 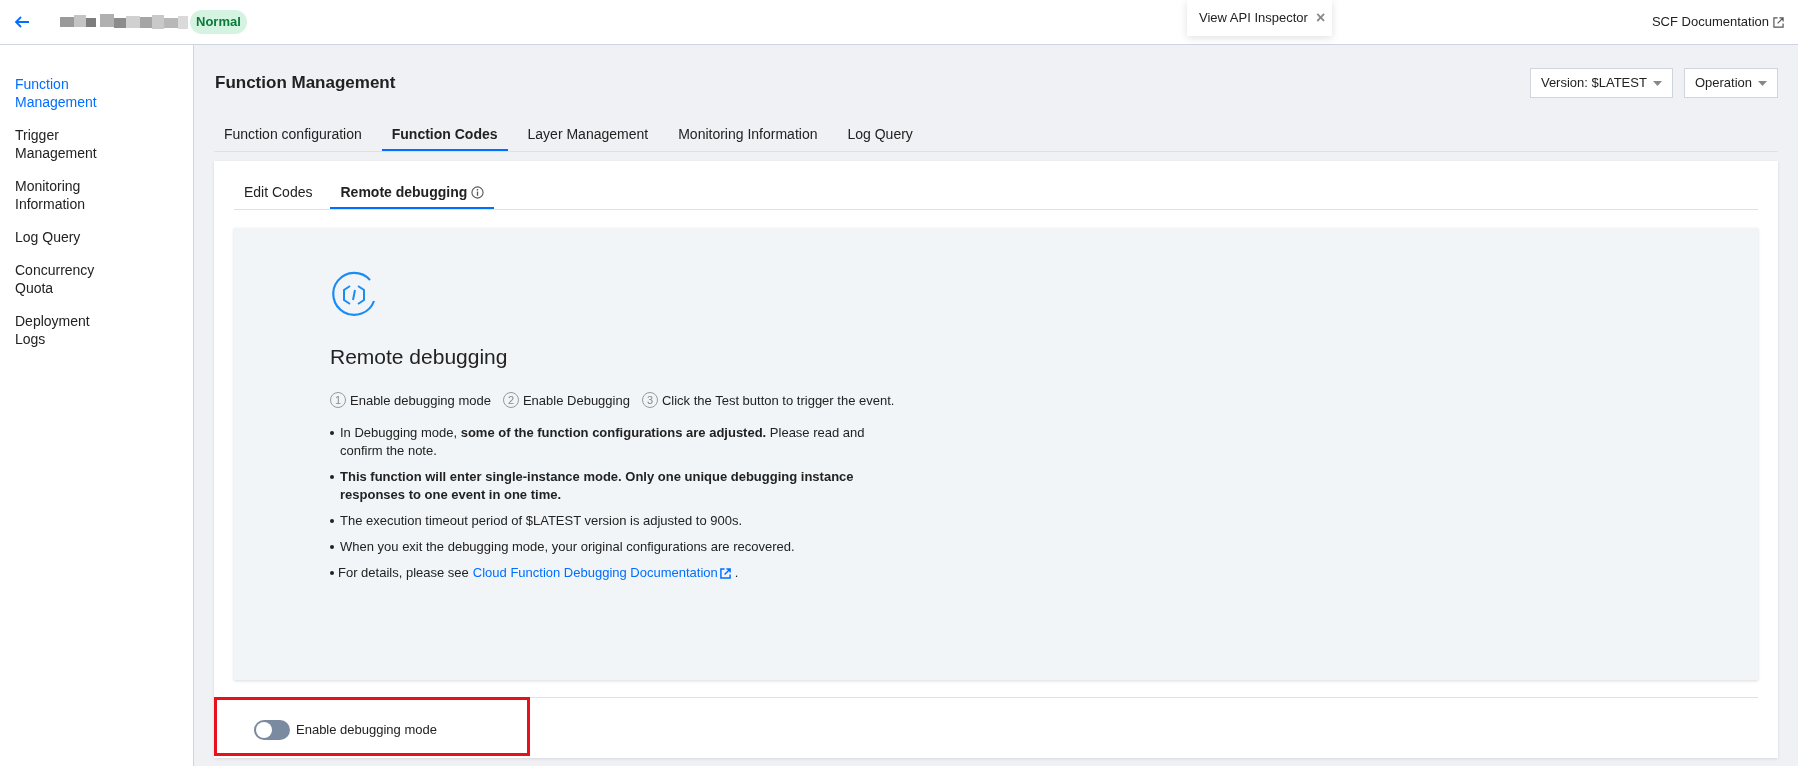 What do you see at coordinates (1253, 18) in the screenshot?
I see `inspector-label: View API Inspector` at bounding box center [1253, 18].